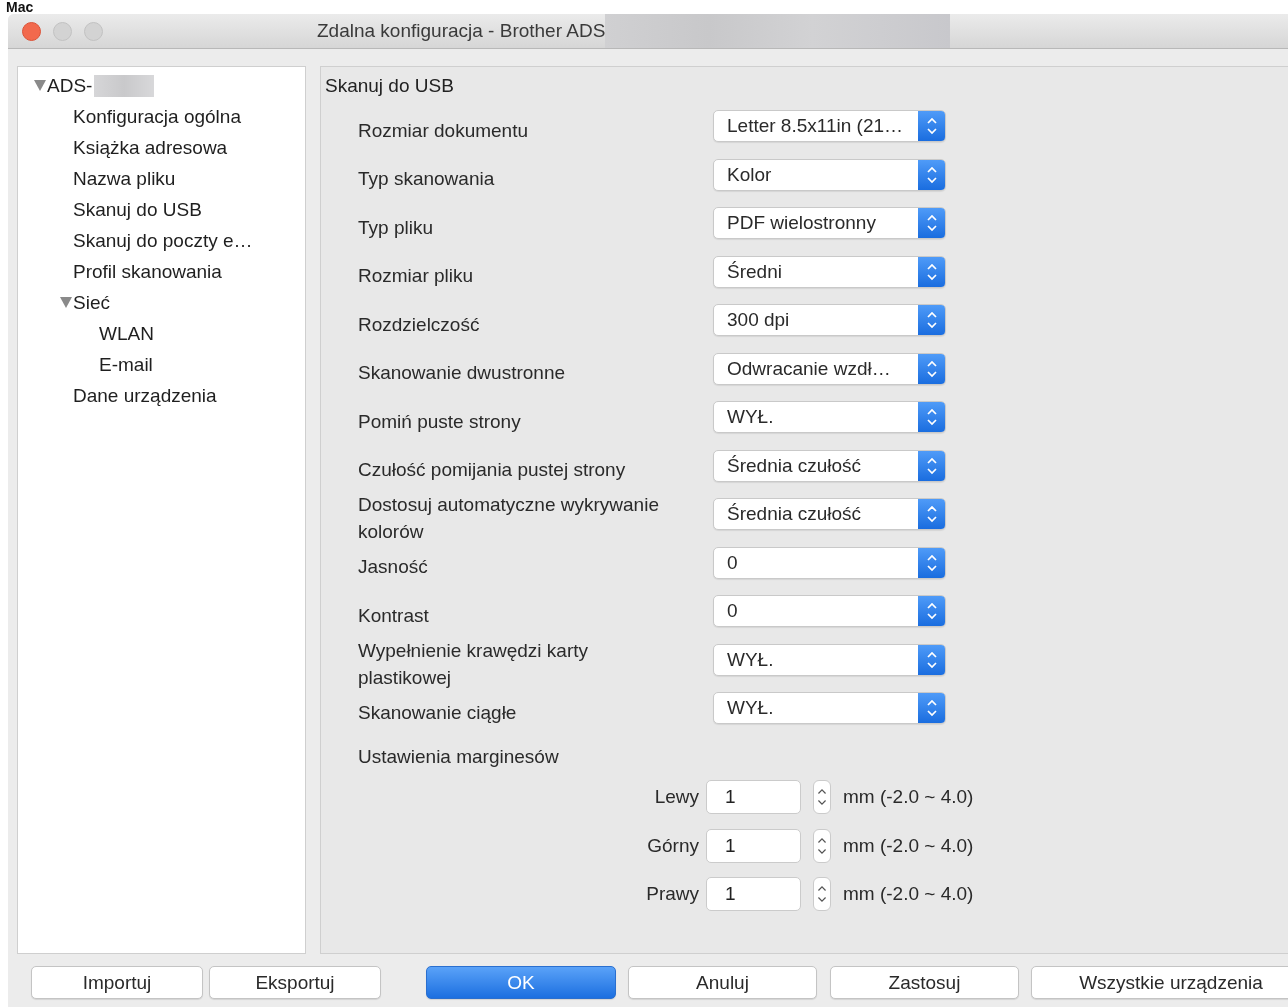  Describe the element at coordinates (676, 797) in the screenshot. I see `margin-label: Lewy` at that location.